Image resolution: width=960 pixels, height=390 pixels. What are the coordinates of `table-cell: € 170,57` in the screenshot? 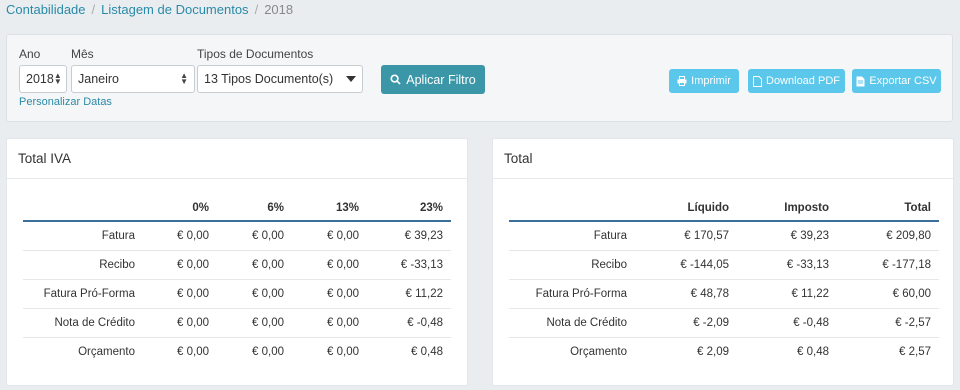 It's located at (686, 236).